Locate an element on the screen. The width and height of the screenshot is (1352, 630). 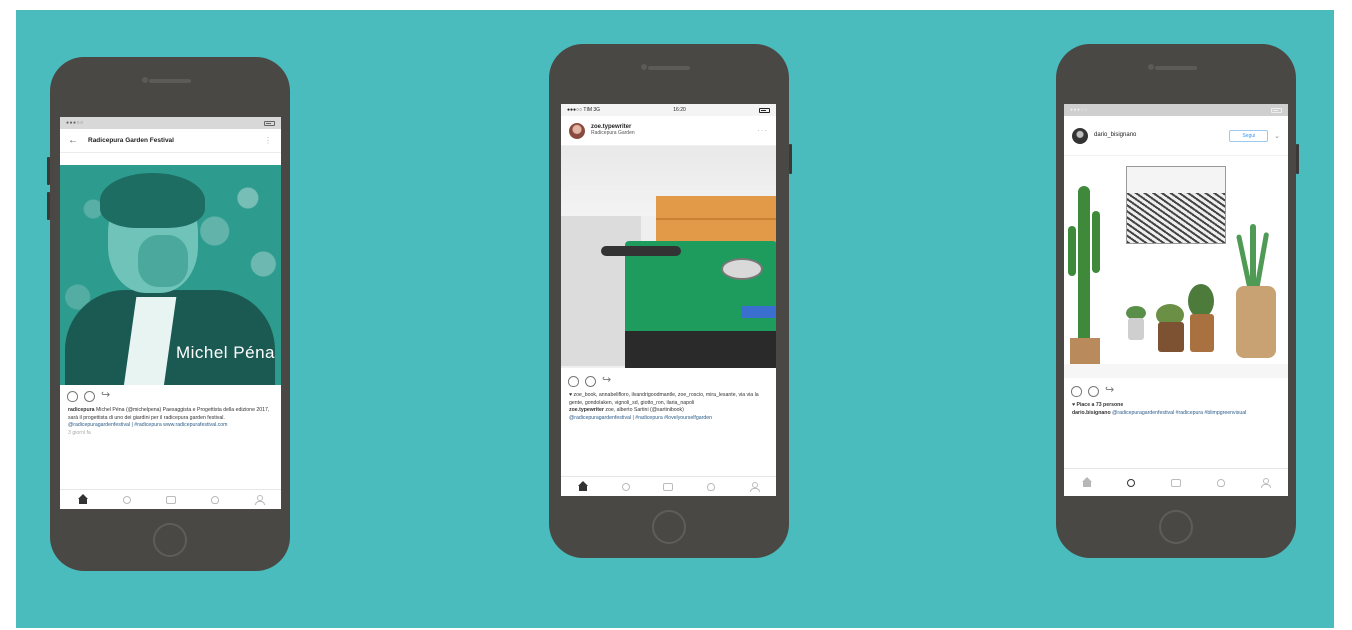
profile-topbar: ← Radicepura Garden Festival ⋮ is located at coordinates (170, 141).